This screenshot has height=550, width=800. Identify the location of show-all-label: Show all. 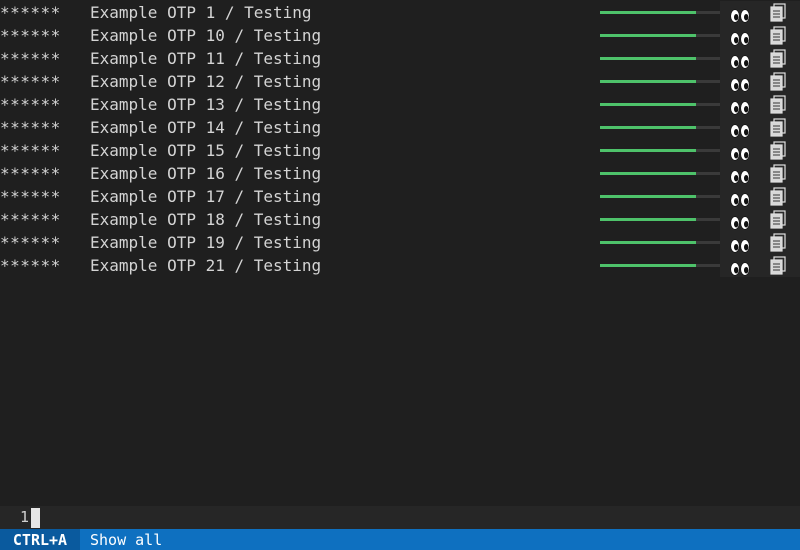
(126, 539).